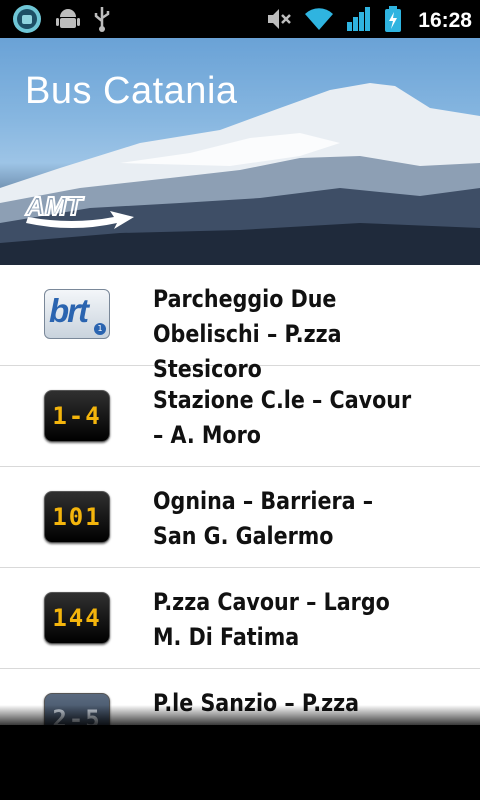 The width and height of the screenshot is (480, 800). I want to click on status-bar: 16:28, so click(240, 19).